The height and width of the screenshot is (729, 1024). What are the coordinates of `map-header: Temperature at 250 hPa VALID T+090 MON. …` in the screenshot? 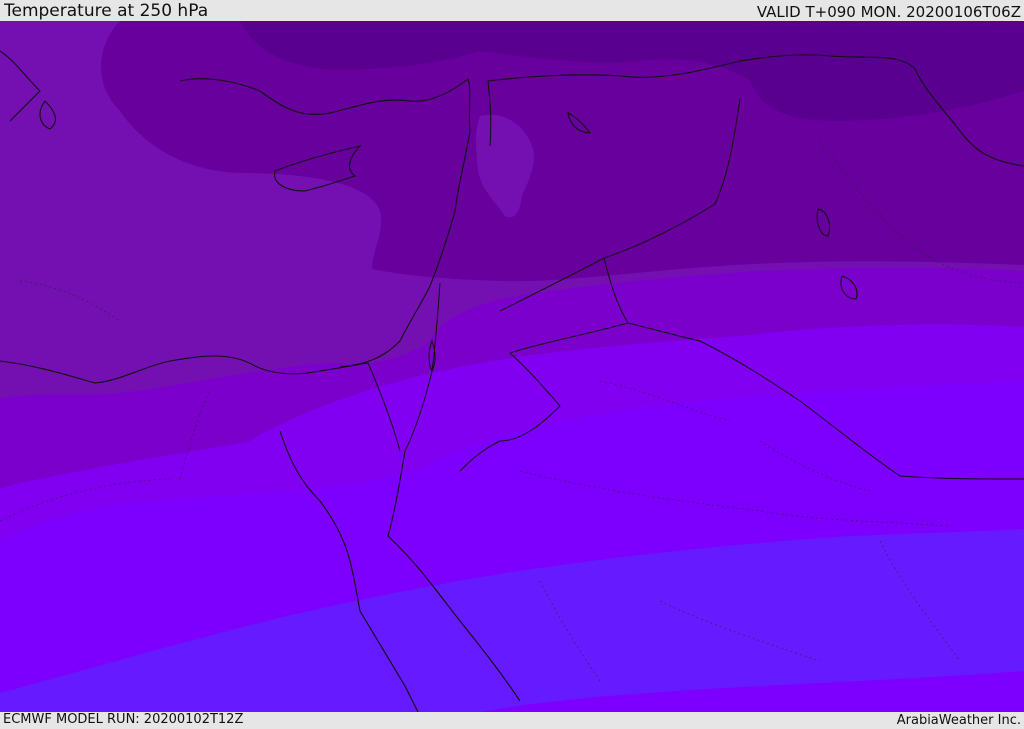 It's located at (512, 10).